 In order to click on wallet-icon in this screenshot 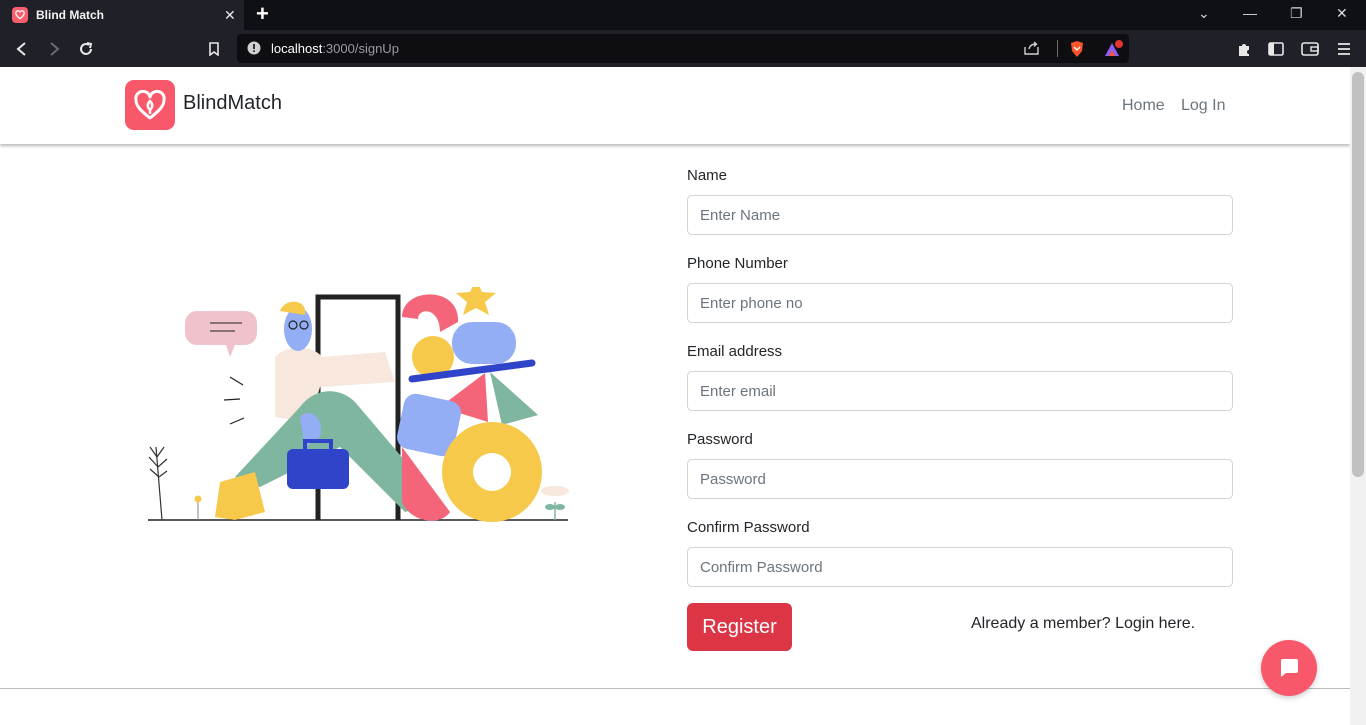, I will do `click(1310, 49)`.